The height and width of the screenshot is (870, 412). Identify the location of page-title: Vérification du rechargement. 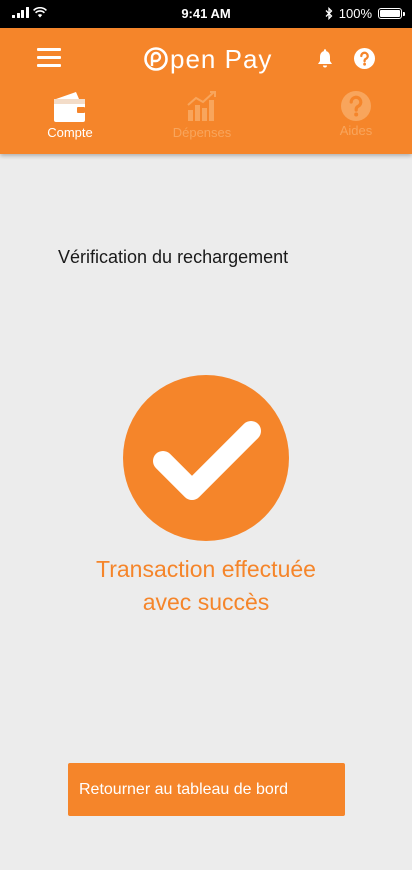
(173, 257).